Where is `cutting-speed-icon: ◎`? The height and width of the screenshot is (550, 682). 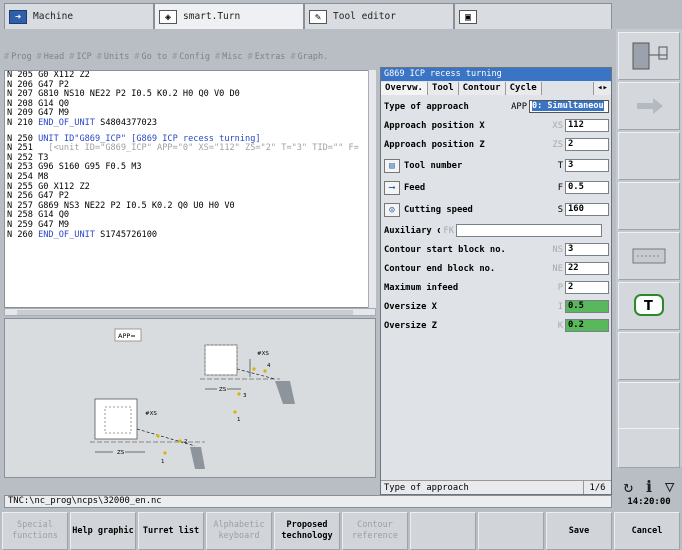
cutting-speed-icon: ◎ is located at coordinates (392, 209).